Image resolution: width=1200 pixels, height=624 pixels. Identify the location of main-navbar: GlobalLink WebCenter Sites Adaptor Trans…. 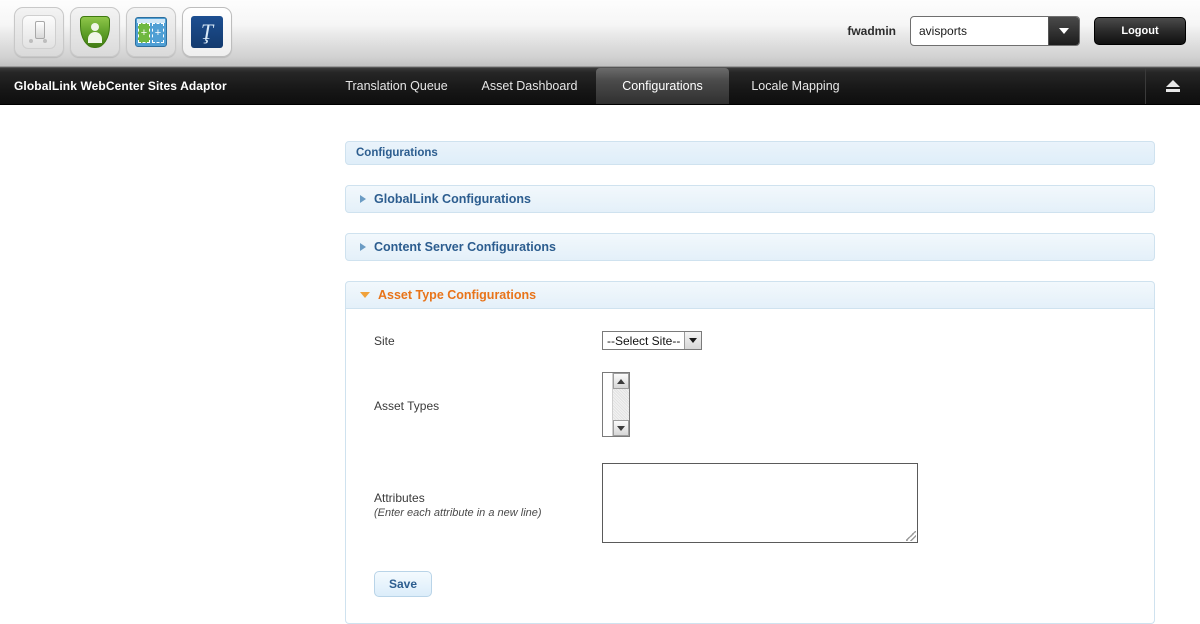
(600, 86).